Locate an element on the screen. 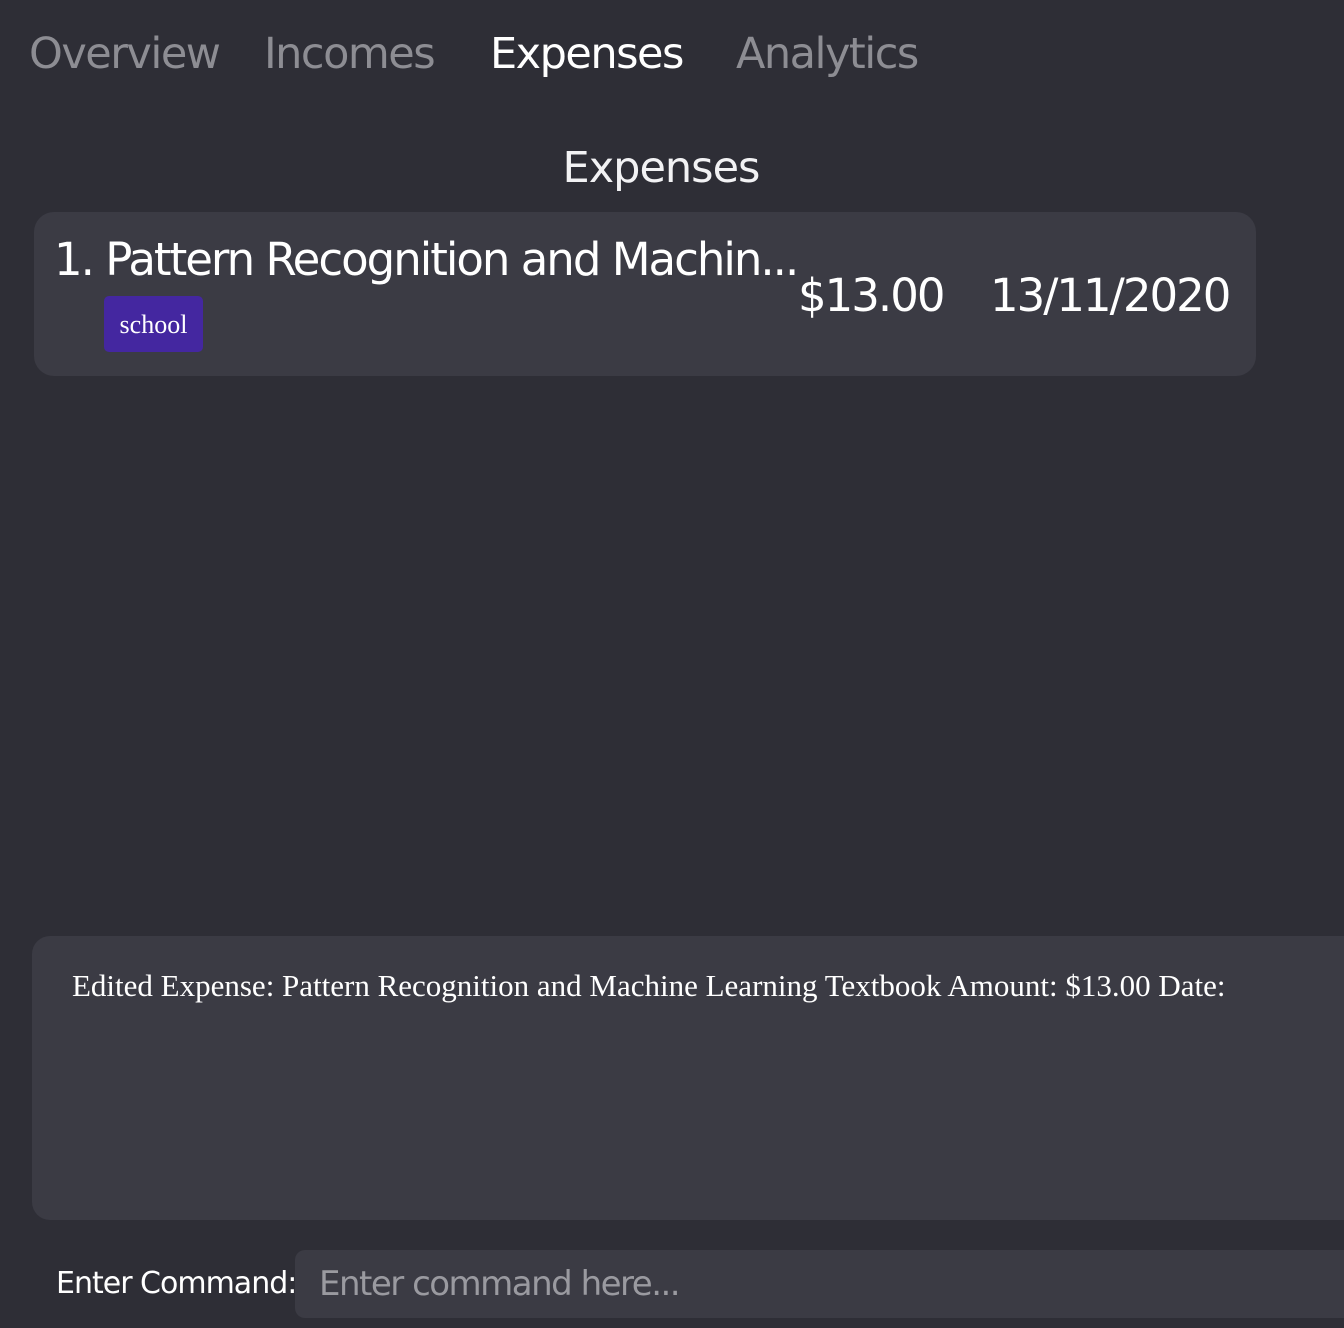 The width and height of the screenshot is (1344, 1328). tab-incomes: Incomes is located at coordinates (350, 54).